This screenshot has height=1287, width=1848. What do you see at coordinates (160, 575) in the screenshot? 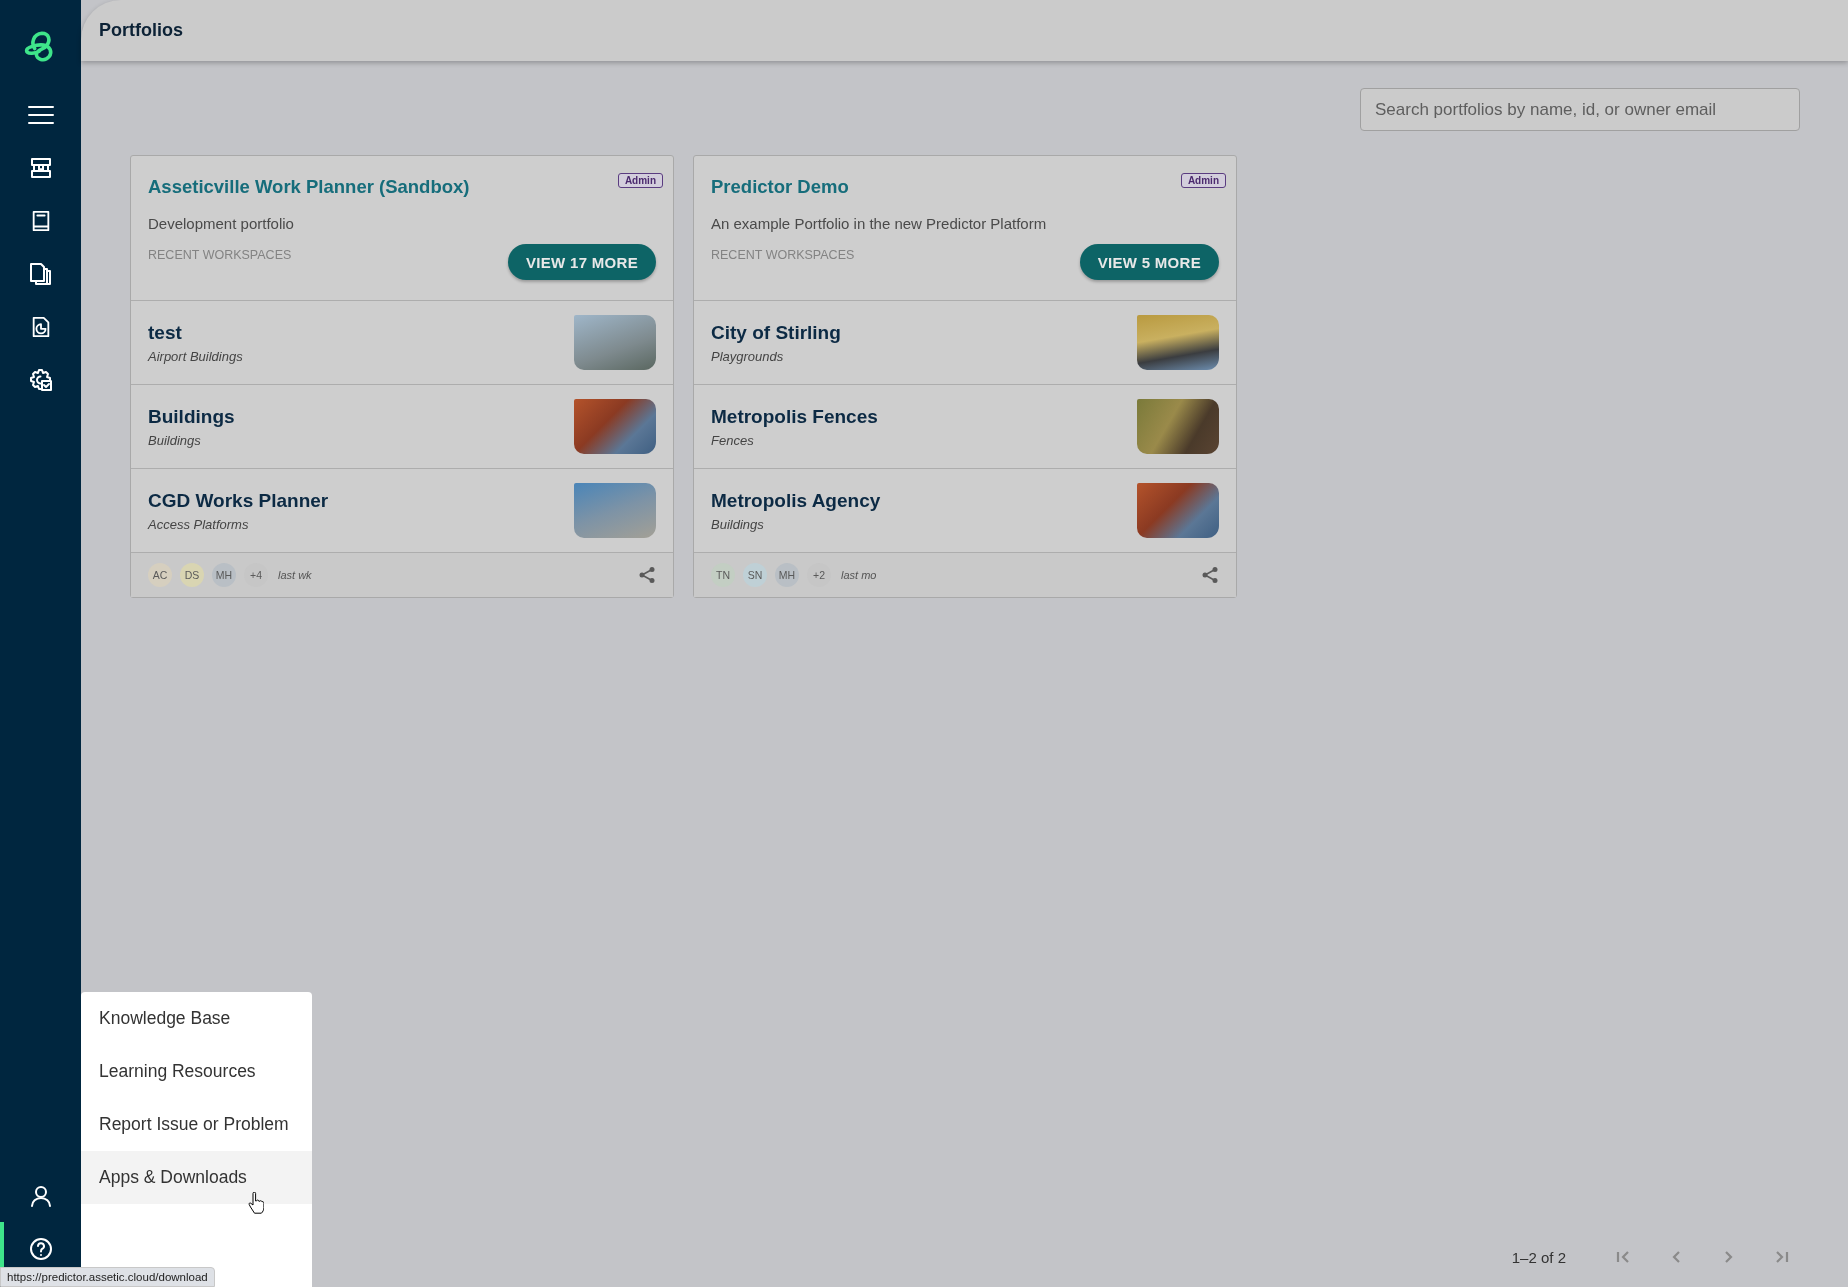
I see `member-avatar: AC` at bounding box center [160, 575].